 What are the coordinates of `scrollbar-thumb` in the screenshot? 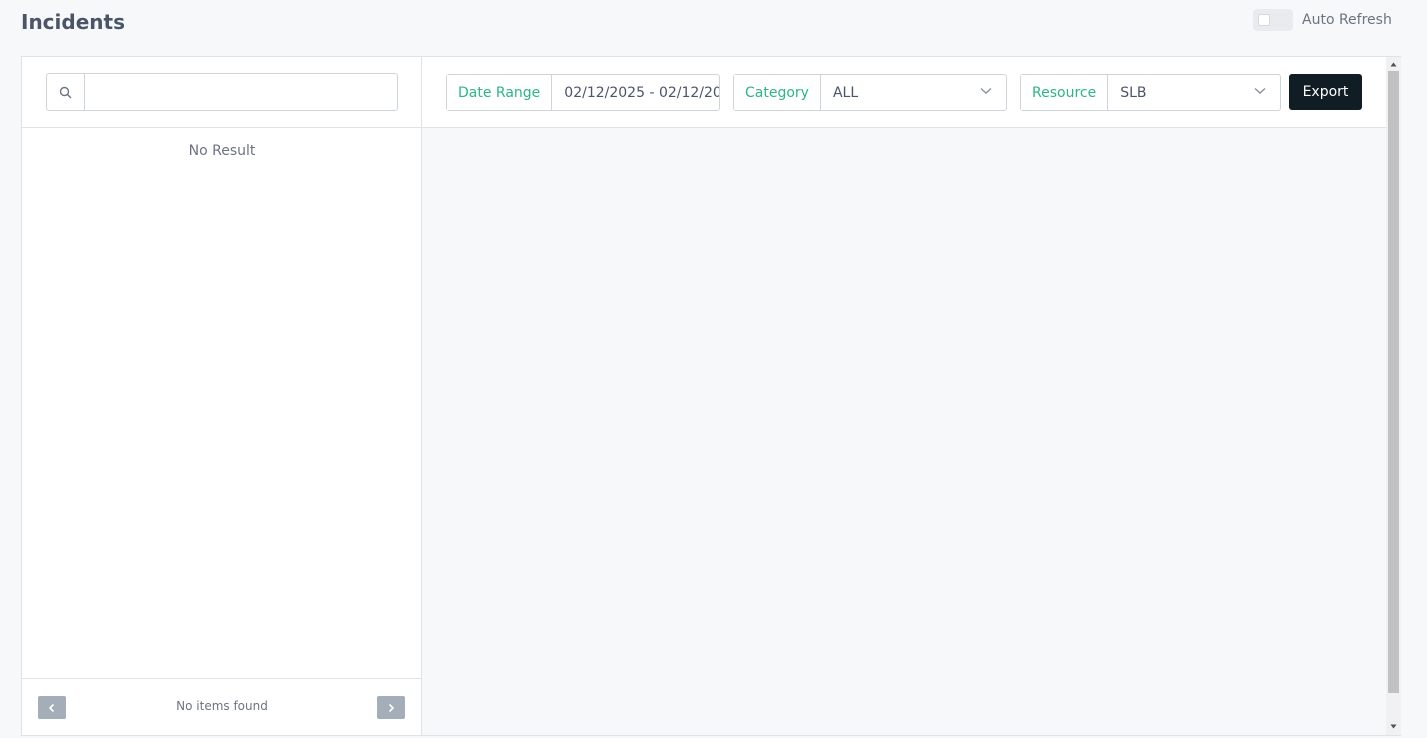 It's located at (1393, 382).